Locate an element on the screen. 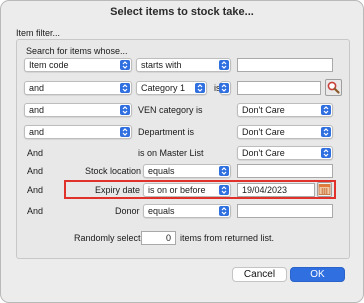 This screenshot has width=364, height=303. operator-select: starts with is located at coordinates (183, 65).